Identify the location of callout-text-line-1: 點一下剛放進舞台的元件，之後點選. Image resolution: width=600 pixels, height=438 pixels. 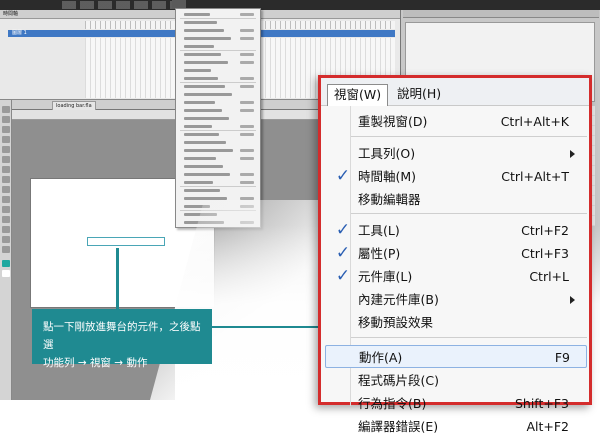
(122, 336).